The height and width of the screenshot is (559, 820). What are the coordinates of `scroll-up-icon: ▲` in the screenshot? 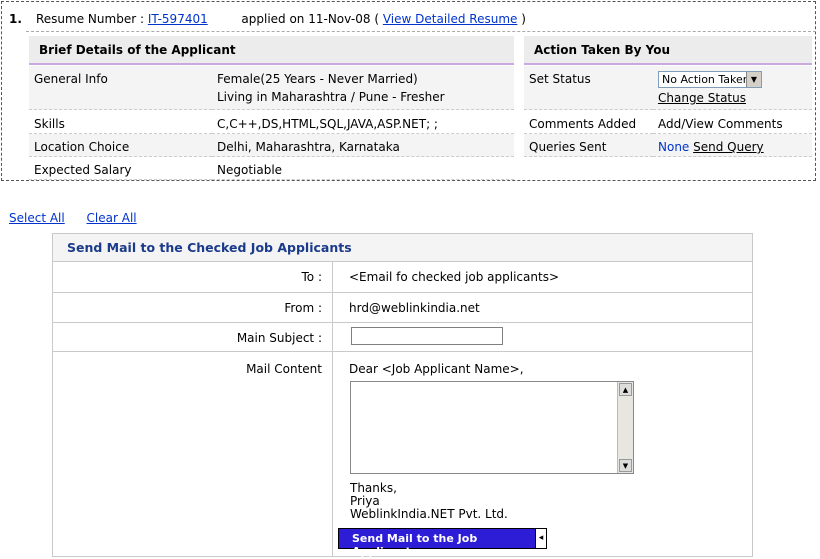 It's located at (625, 389).